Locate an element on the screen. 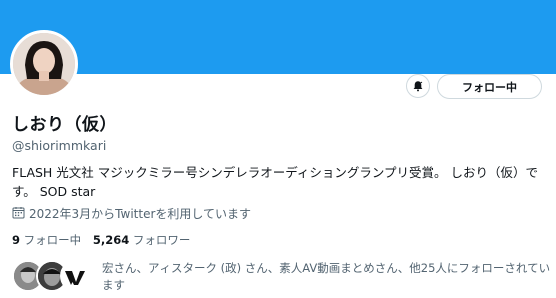  calendar-icon is located at coordinates (18, 214).